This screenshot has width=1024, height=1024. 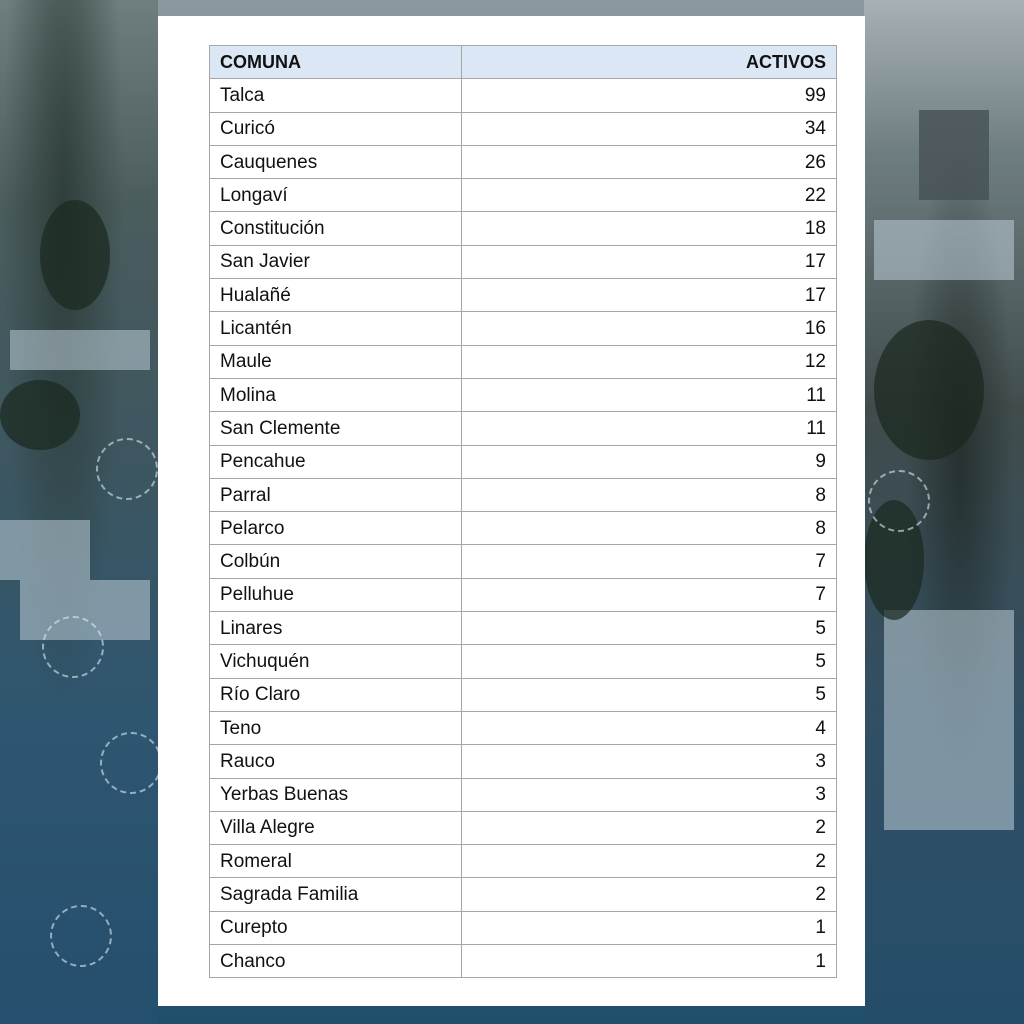 I want to click on activos-cell: 22, so click(x=649, y=195).